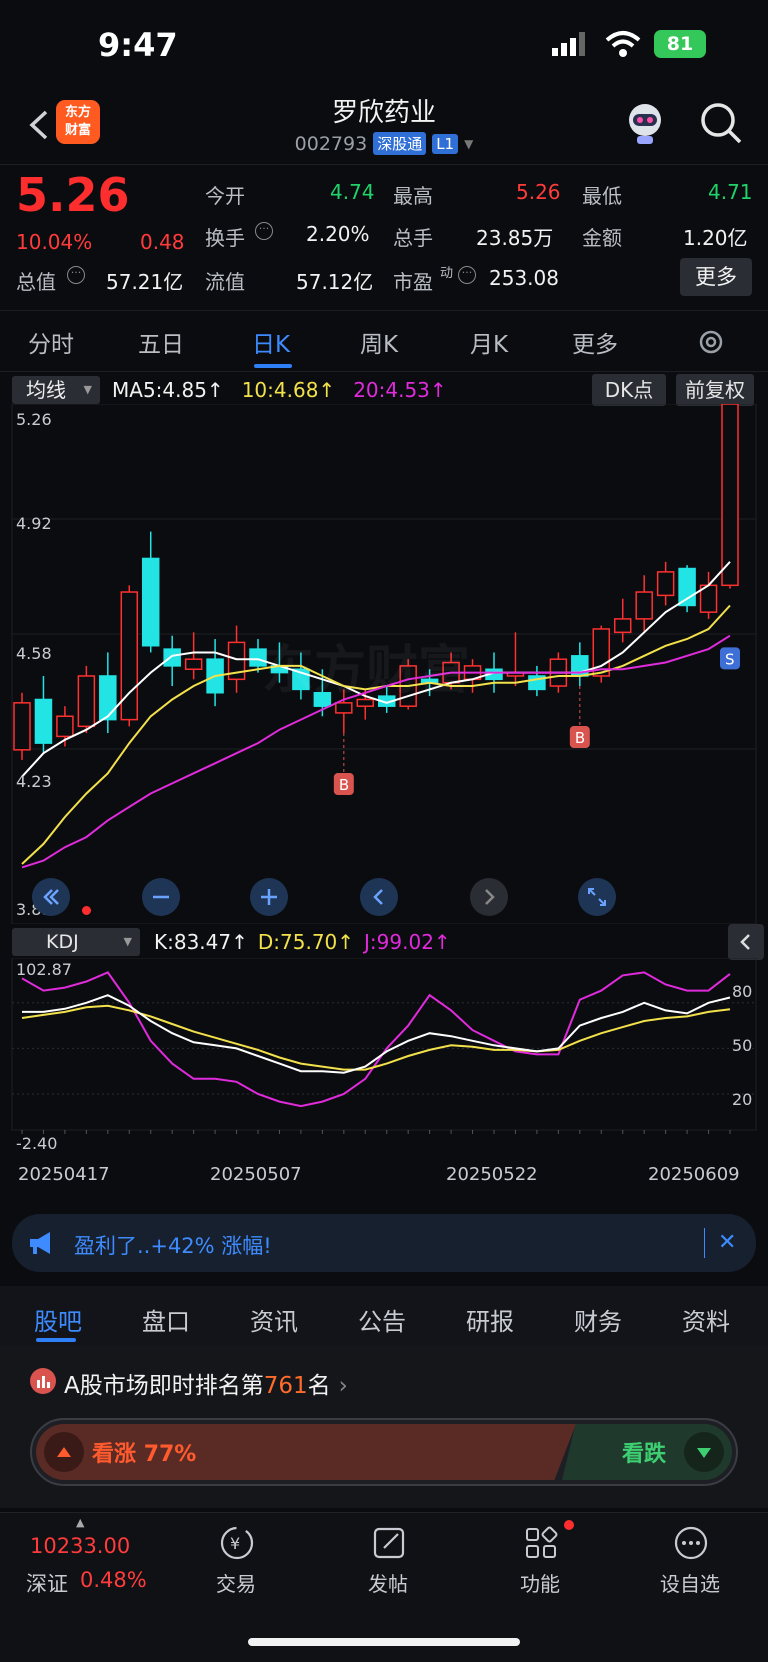 The height and width of the screenshot is (1662, 768). I want to click on ma-values: MA5:4.85↑ 10:4.68↑ 20:4.53↑, so click(279, 390).